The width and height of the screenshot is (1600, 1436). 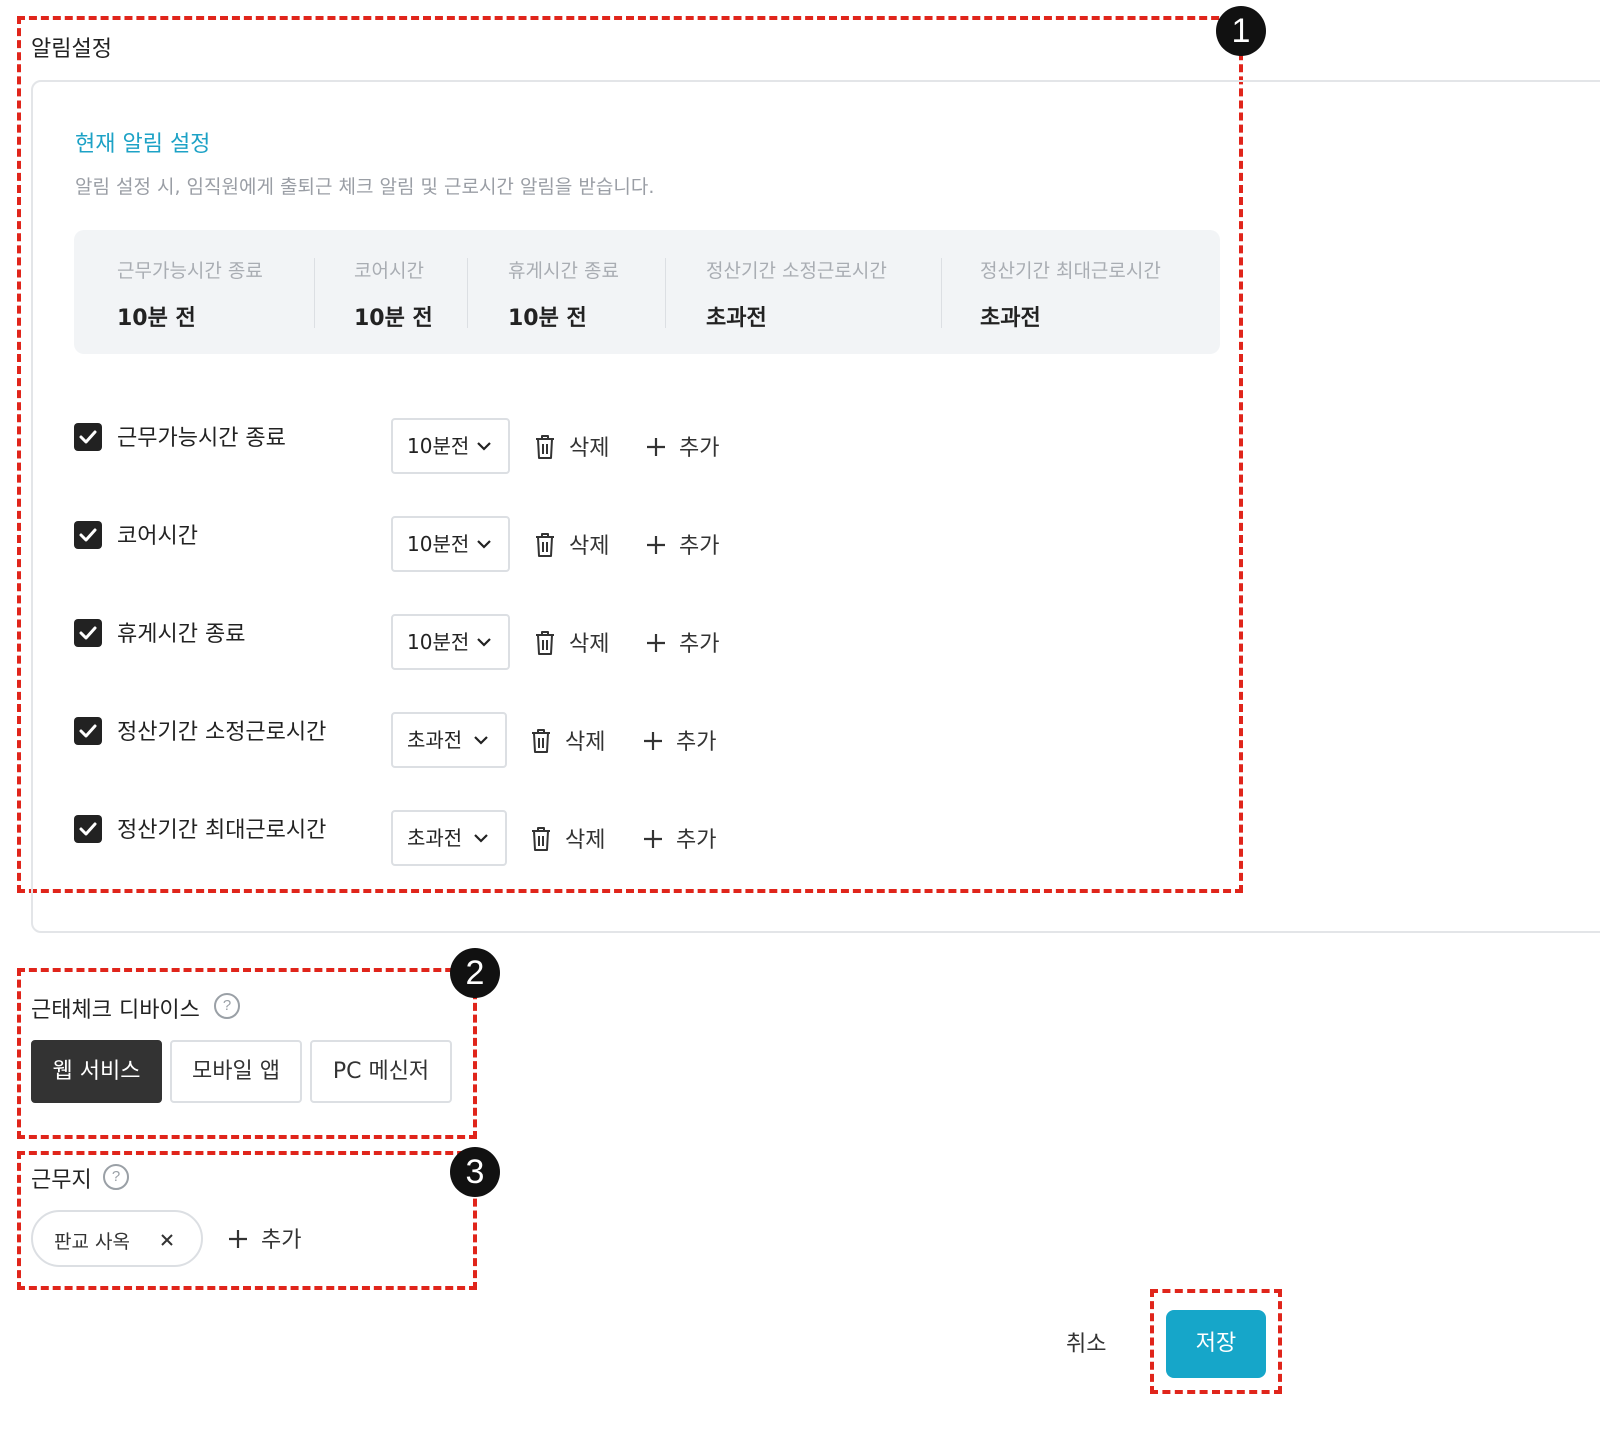 I want to click on current-notification-title: 현재 알림 설정, so click(x=143, y=144).